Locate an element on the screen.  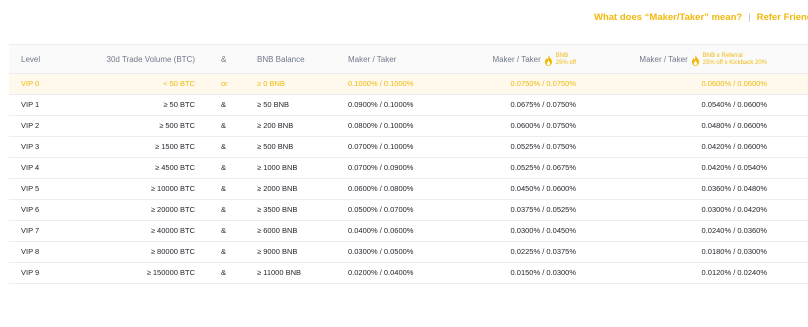
cell-bnb-discount: 0.0150% / 0.0300% is located at coordinates (543, 272).